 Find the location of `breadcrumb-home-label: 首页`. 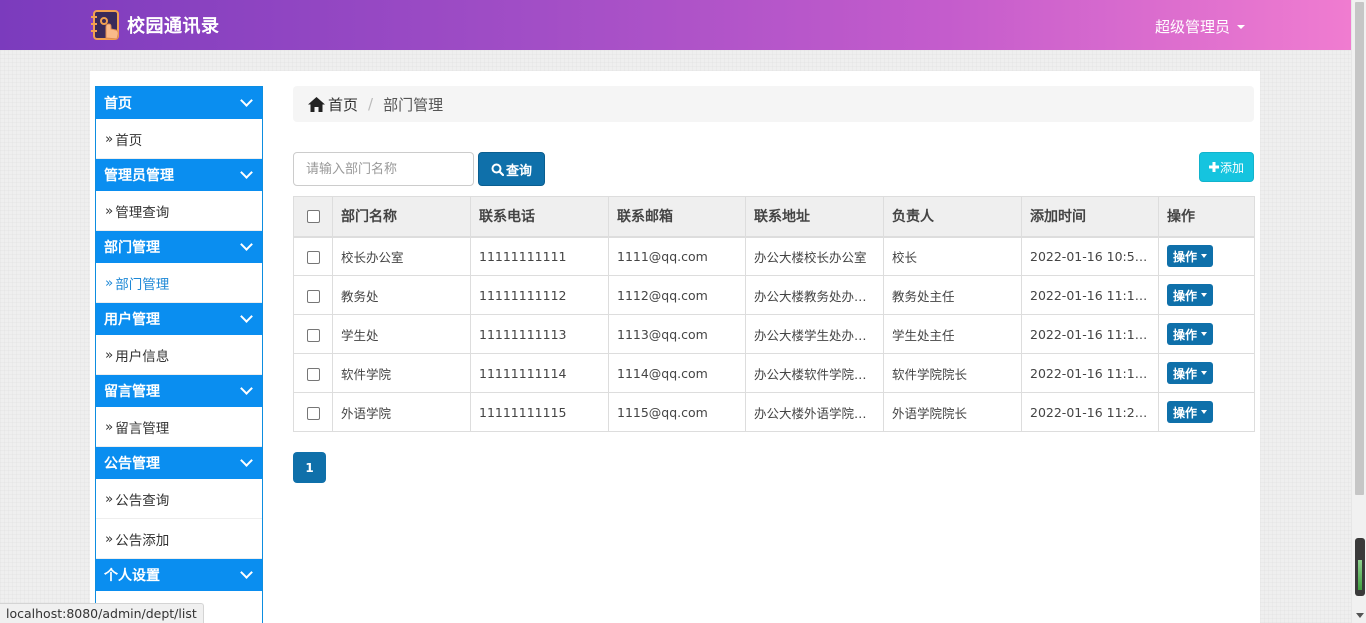

breadcrumb-home-label: 首页 is located at coordinates (343, 104).